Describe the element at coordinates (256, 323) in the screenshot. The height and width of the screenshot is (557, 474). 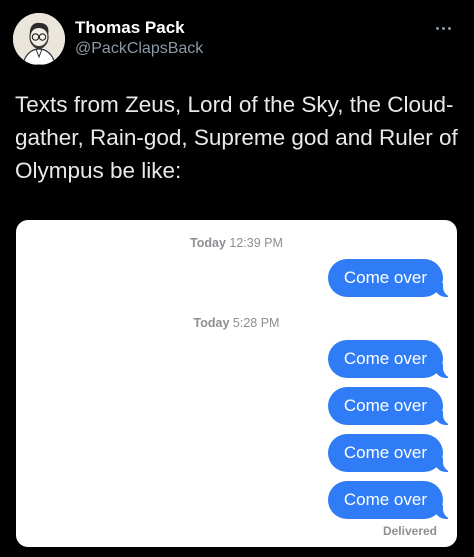
I see `timestamp-time: 5:28 PM` at that location.